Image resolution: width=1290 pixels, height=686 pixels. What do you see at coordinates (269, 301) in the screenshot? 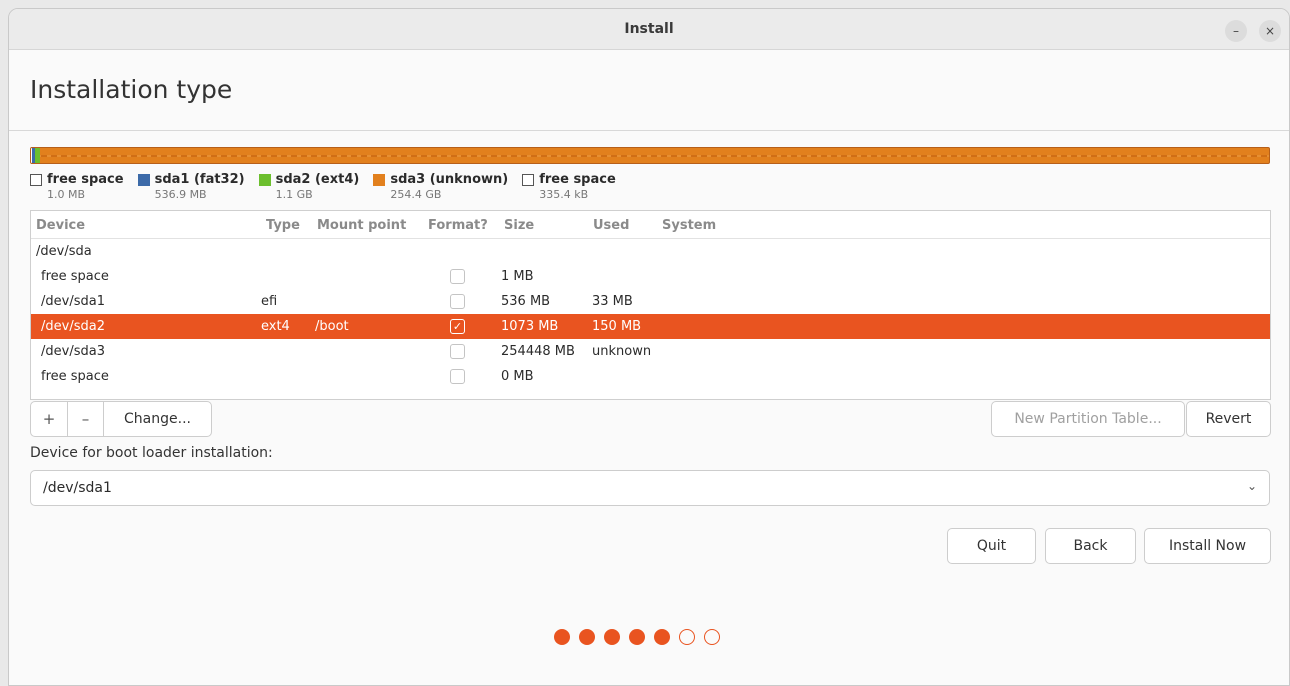
I see `cell-type: efi` at bounding box center [269, 301].